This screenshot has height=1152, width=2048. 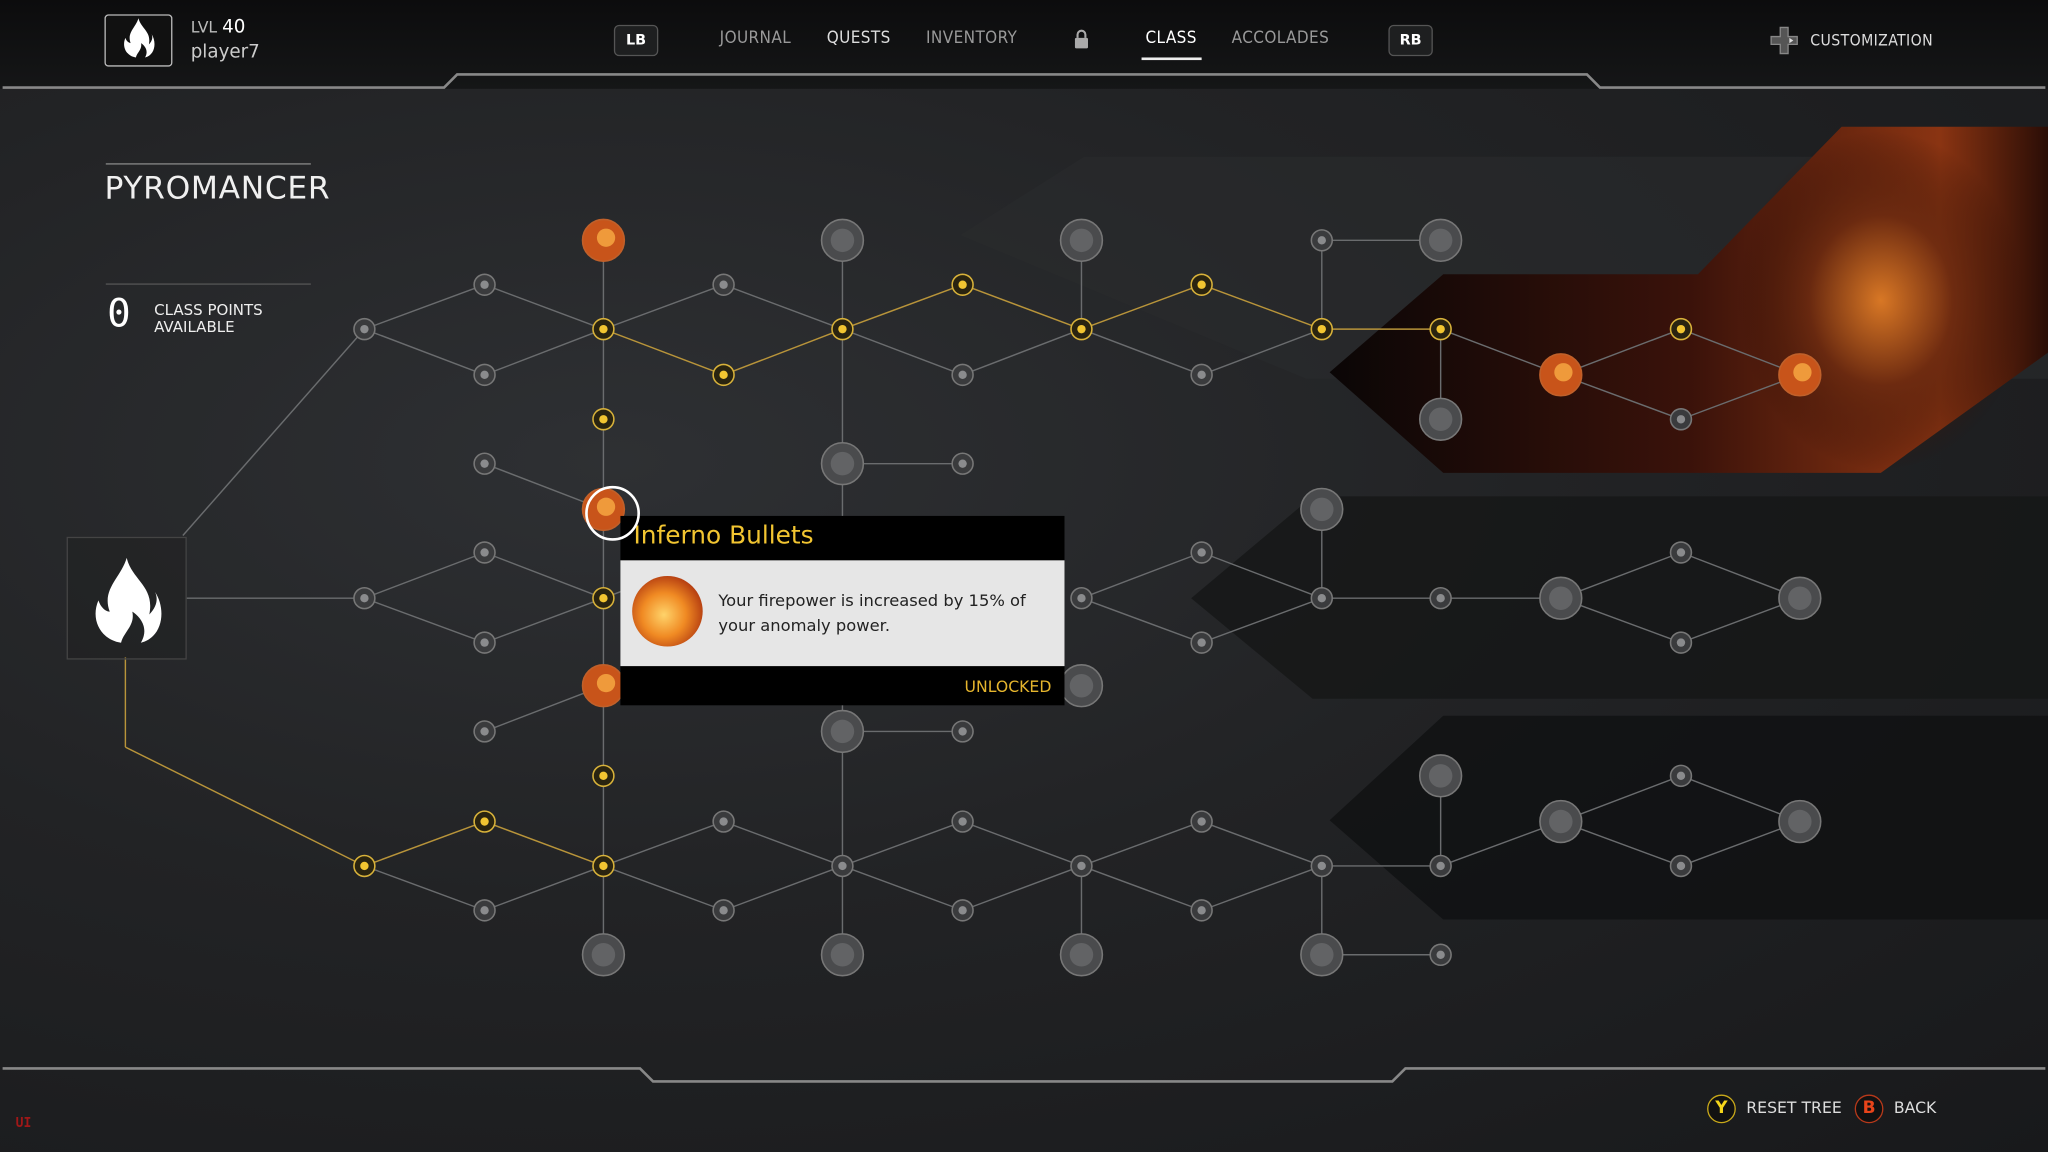 I want to click on tab-class: CLASS, so click(x=1170, y=39).